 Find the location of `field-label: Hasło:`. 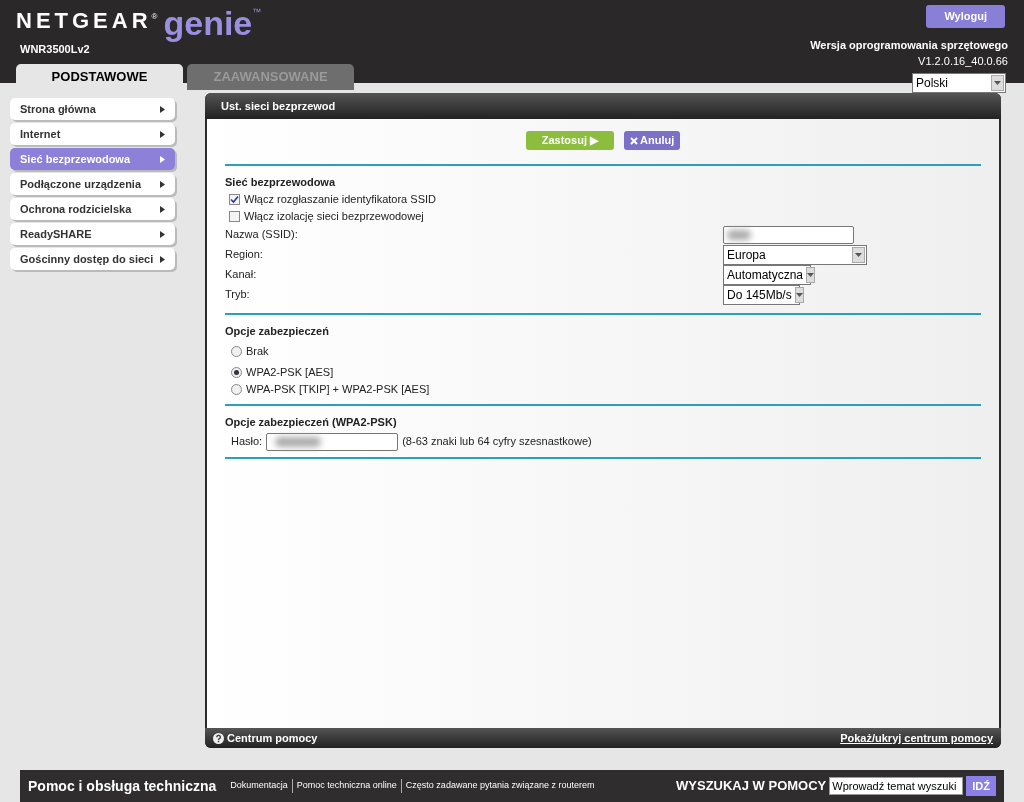

field-label: Hasło: is located at coordinates (247, 442).